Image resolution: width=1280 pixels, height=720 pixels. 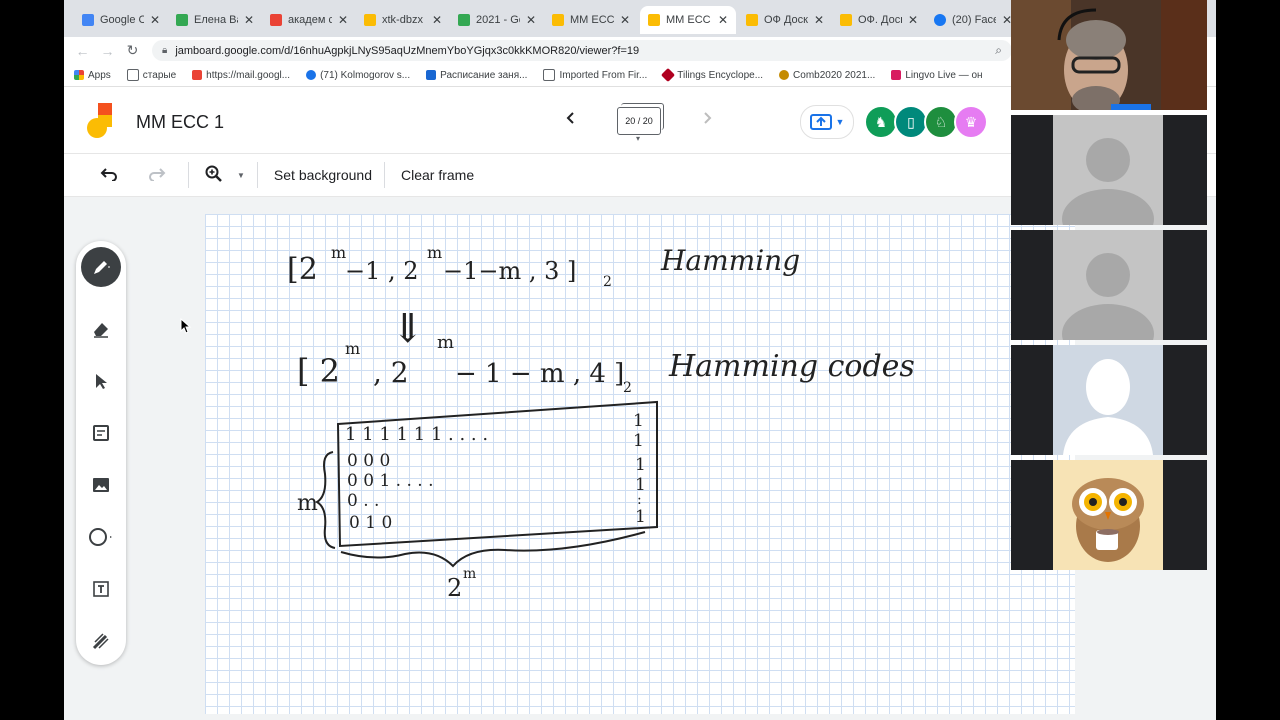 What do you see at coordinates (241, 175) in the screenshot?
I see `zoom-dropdown-icon: ▼` at bounding box center [241, 175].